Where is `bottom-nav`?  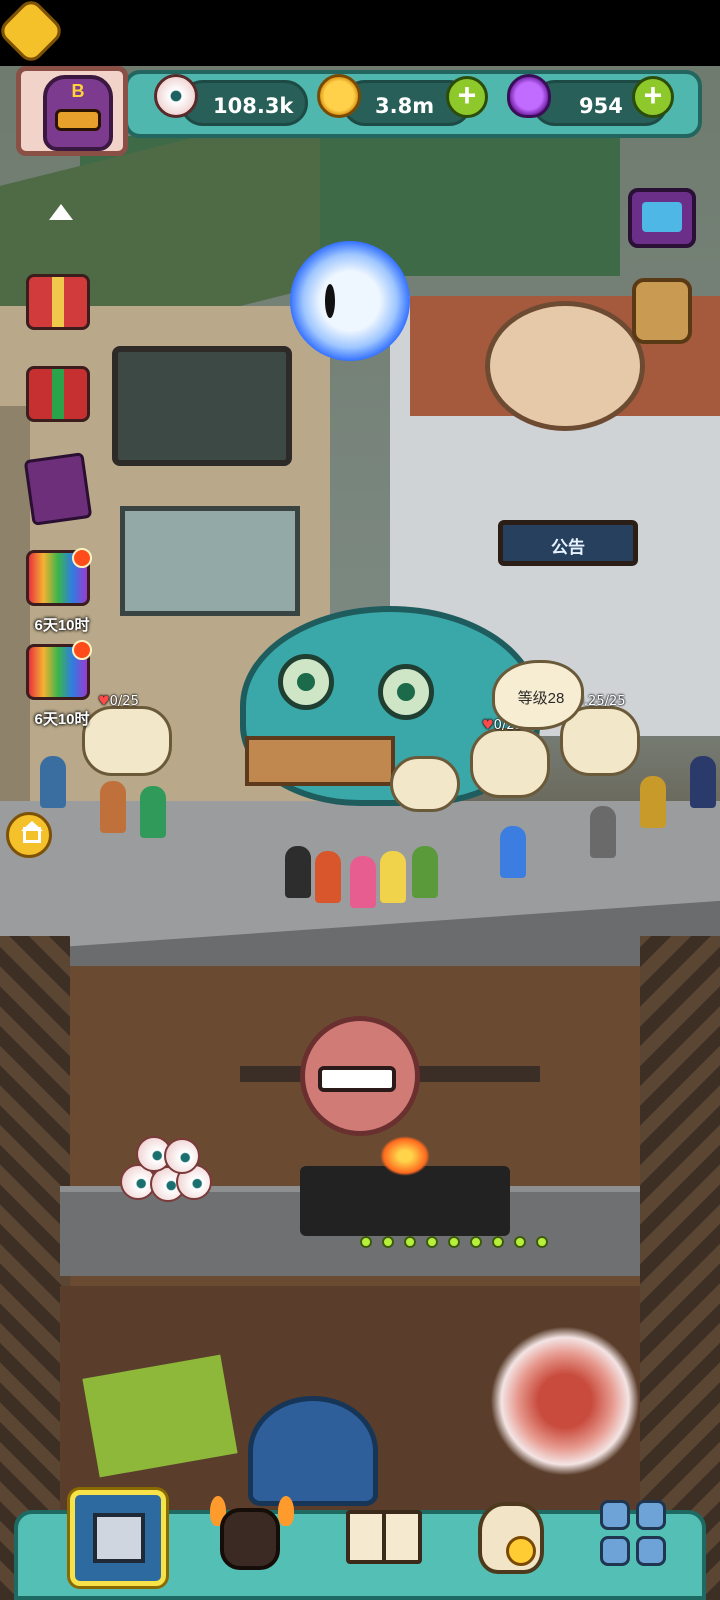
bottom-nav is located at coordinates (360, 1545).